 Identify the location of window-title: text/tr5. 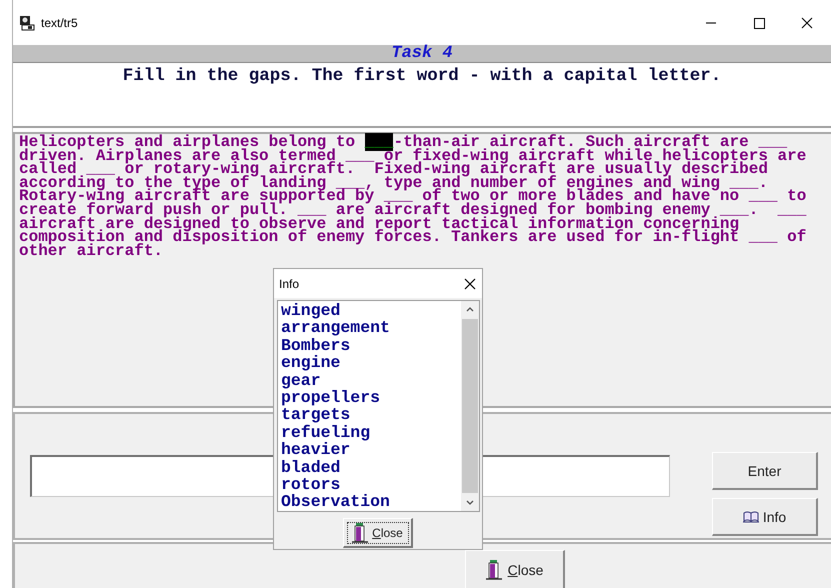
(59, 23).